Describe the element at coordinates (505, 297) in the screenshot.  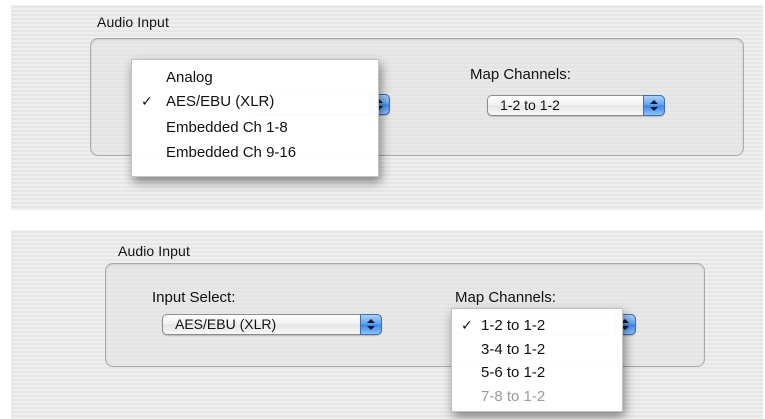
I see `bottom-map-channels-label: Map Channels:` at that location.